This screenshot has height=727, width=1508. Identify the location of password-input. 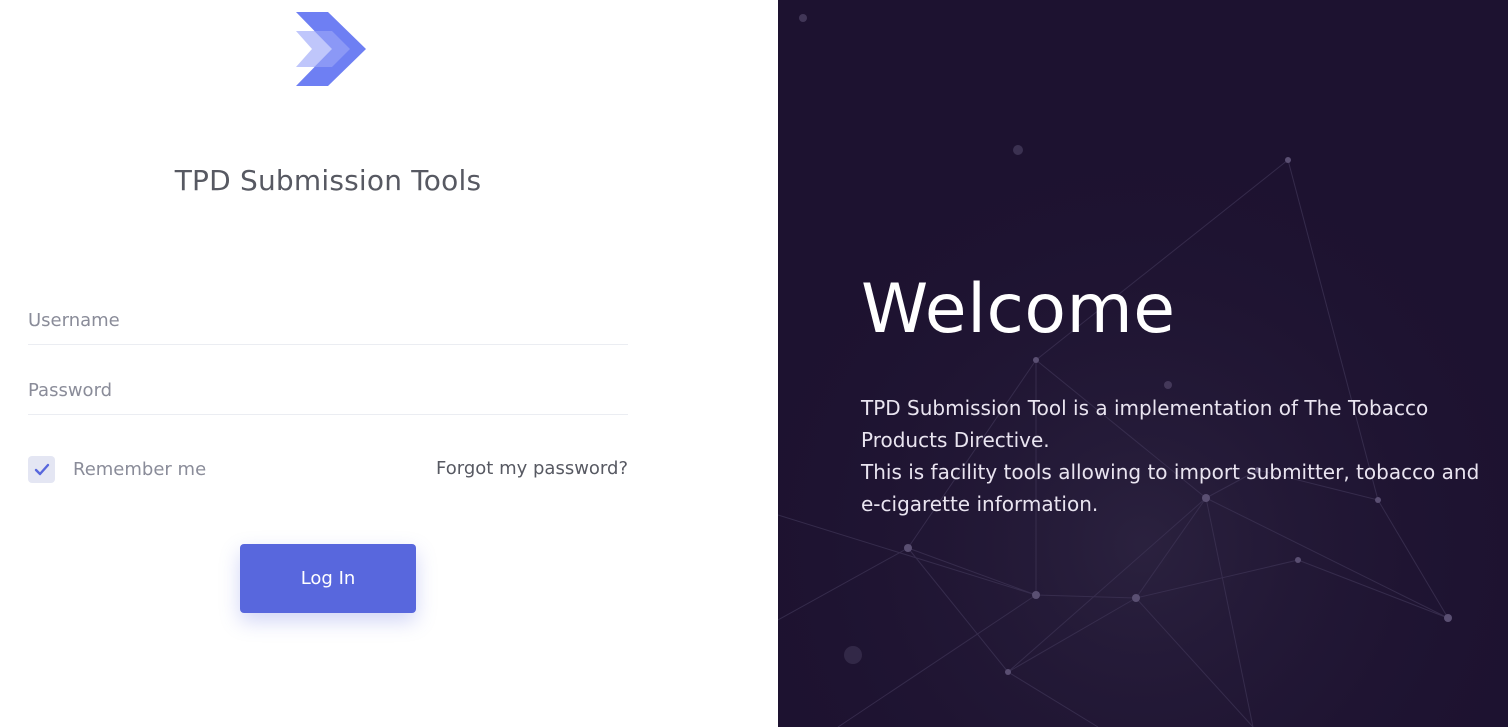
(328, 391).